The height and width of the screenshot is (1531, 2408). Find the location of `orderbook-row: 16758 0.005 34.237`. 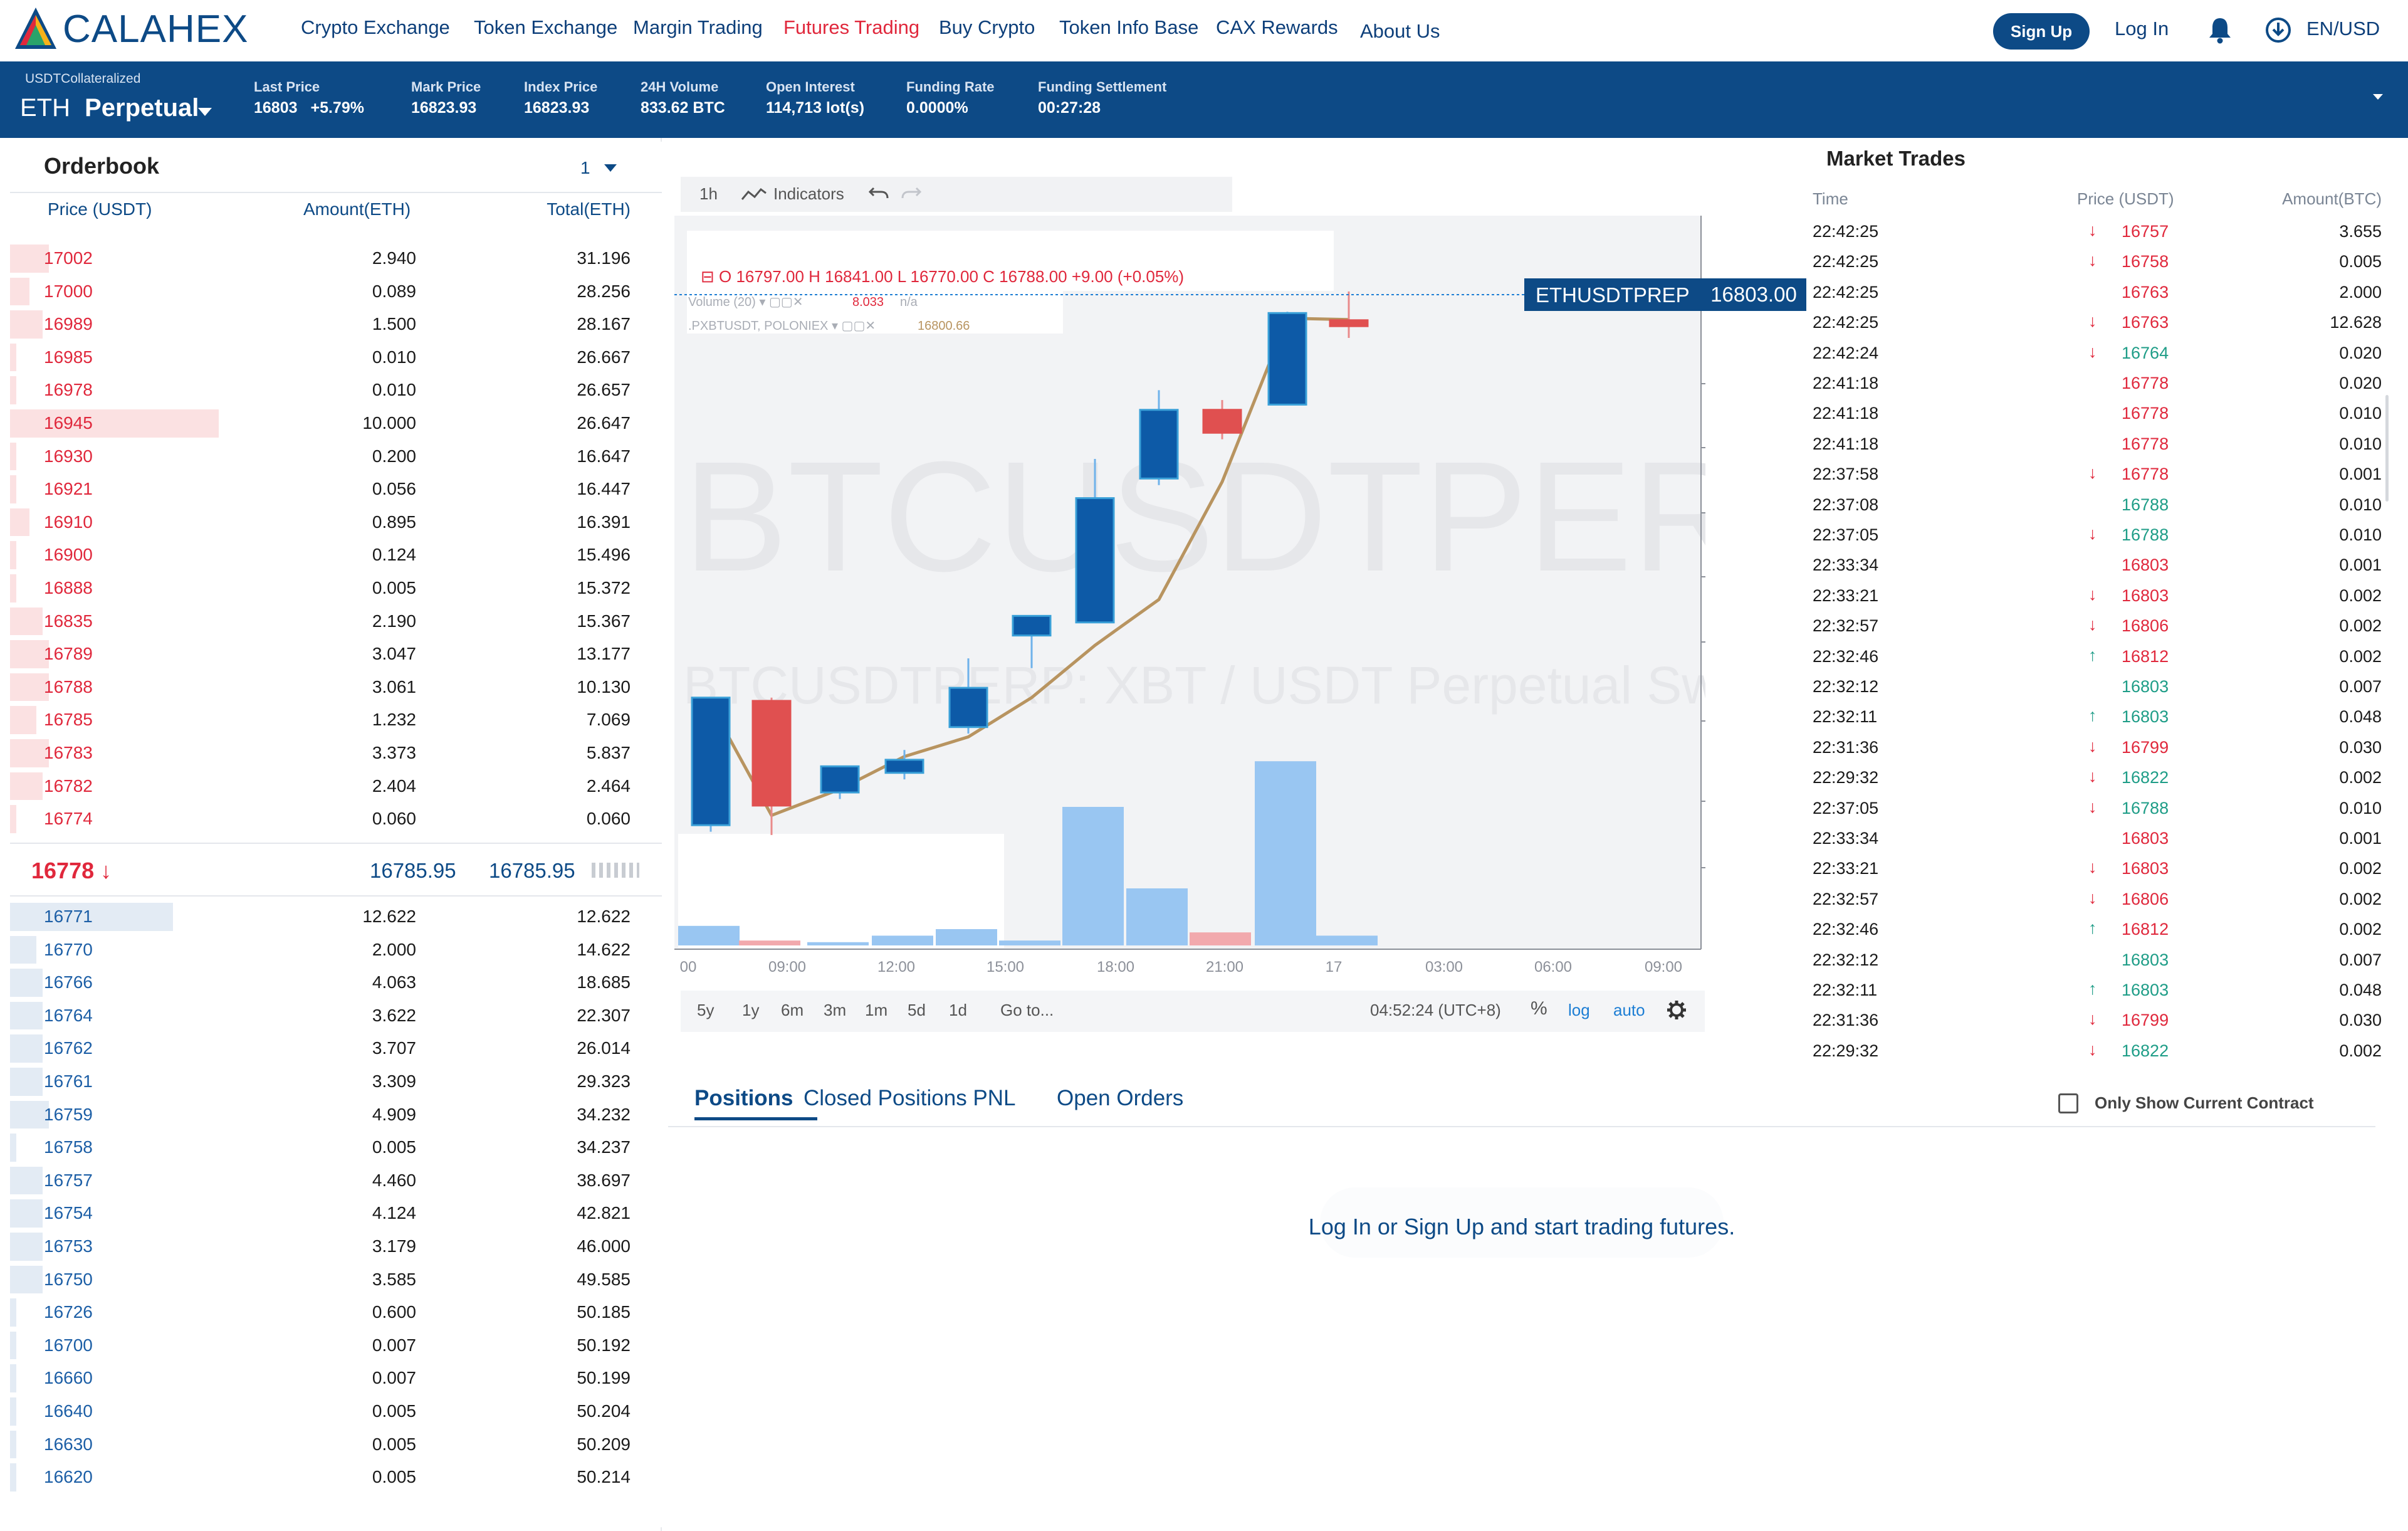

orderbook-row: 16758 0.005 34.237 is located at coordinates (336, 1147).